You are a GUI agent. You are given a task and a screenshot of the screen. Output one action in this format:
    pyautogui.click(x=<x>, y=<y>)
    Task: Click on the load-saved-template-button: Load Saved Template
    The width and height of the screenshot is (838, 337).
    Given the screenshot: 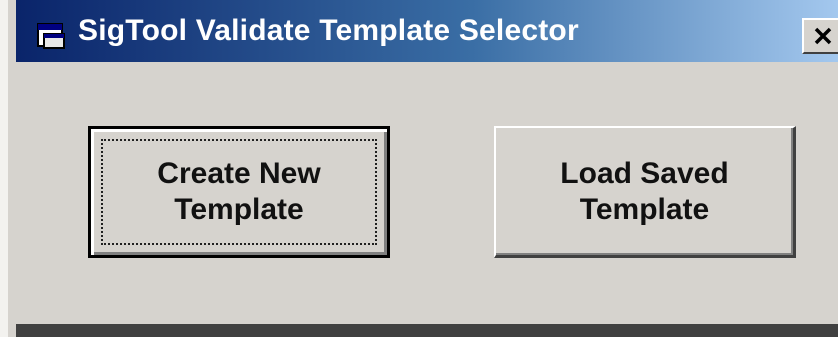 What is the action you would take?
    pyautogui.click(x=645, y=192)
    